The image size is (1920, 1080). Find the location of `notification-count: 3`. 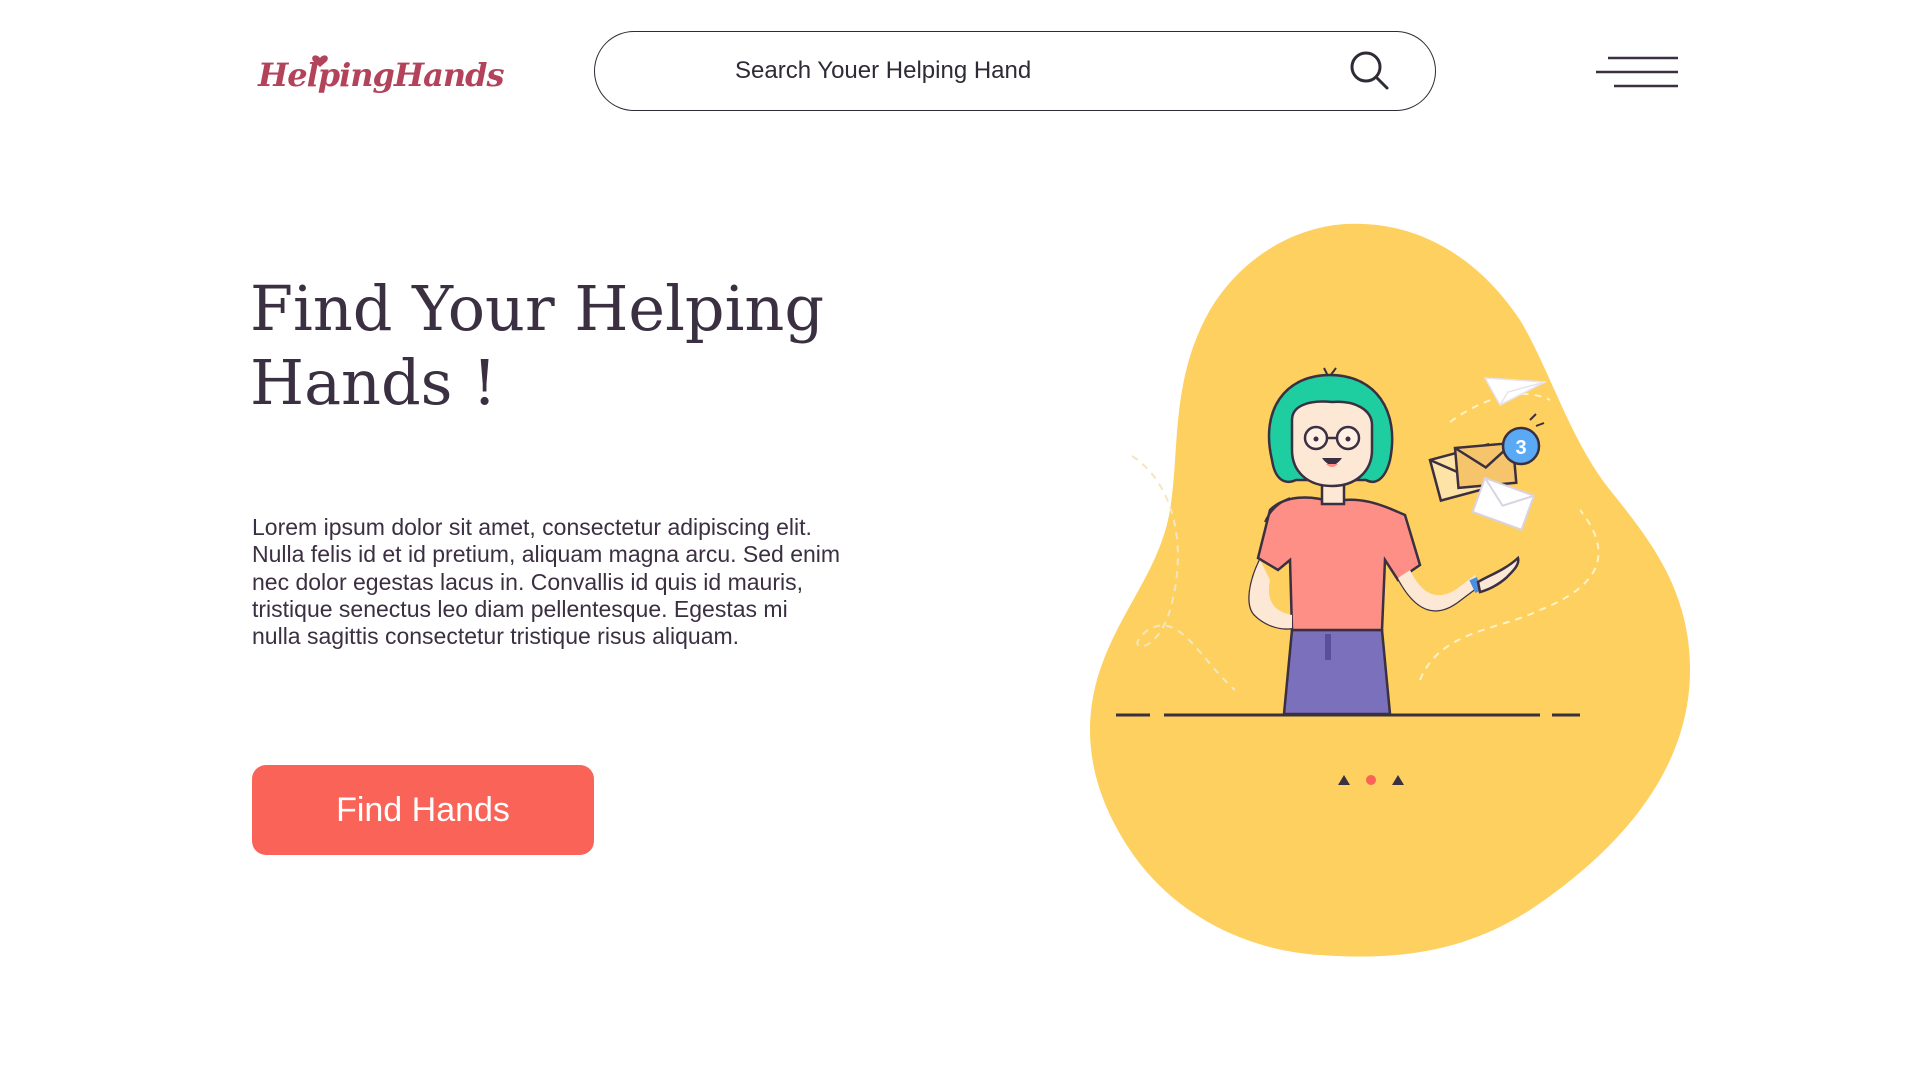

notification-count: 3 is located at coordinates (1520, 448).